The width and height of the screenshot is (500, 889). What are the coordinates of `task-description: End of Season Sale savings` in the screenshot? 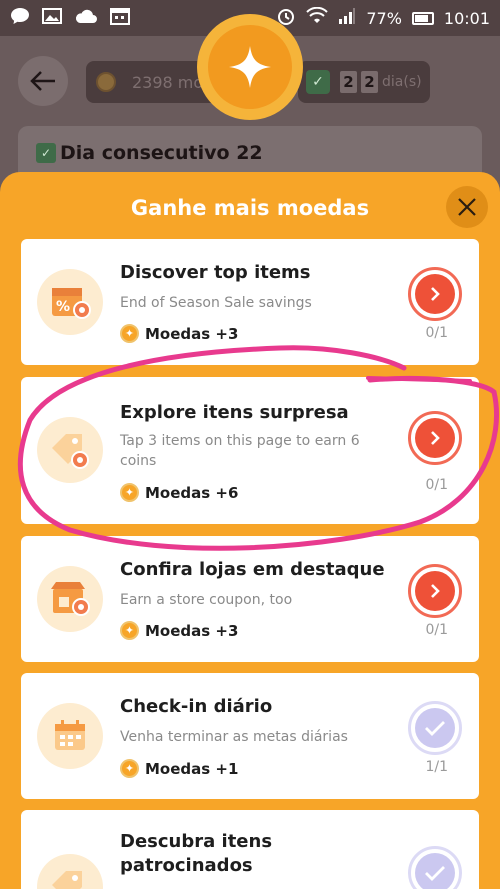 It's located at (216, 303).